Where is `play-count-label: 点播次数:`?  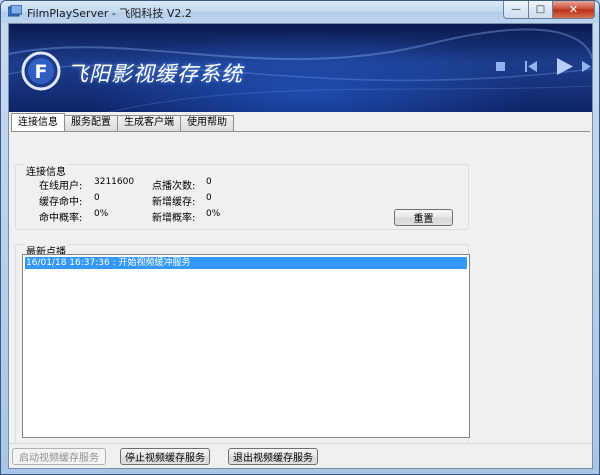 play-count-label: 点播次数: is located at coordinates (174, 186).